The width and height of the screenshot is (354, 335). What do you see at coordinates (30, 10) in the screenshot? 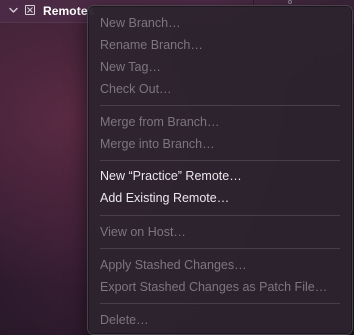
I see `remote-icon` at bounding box center [30, 10].